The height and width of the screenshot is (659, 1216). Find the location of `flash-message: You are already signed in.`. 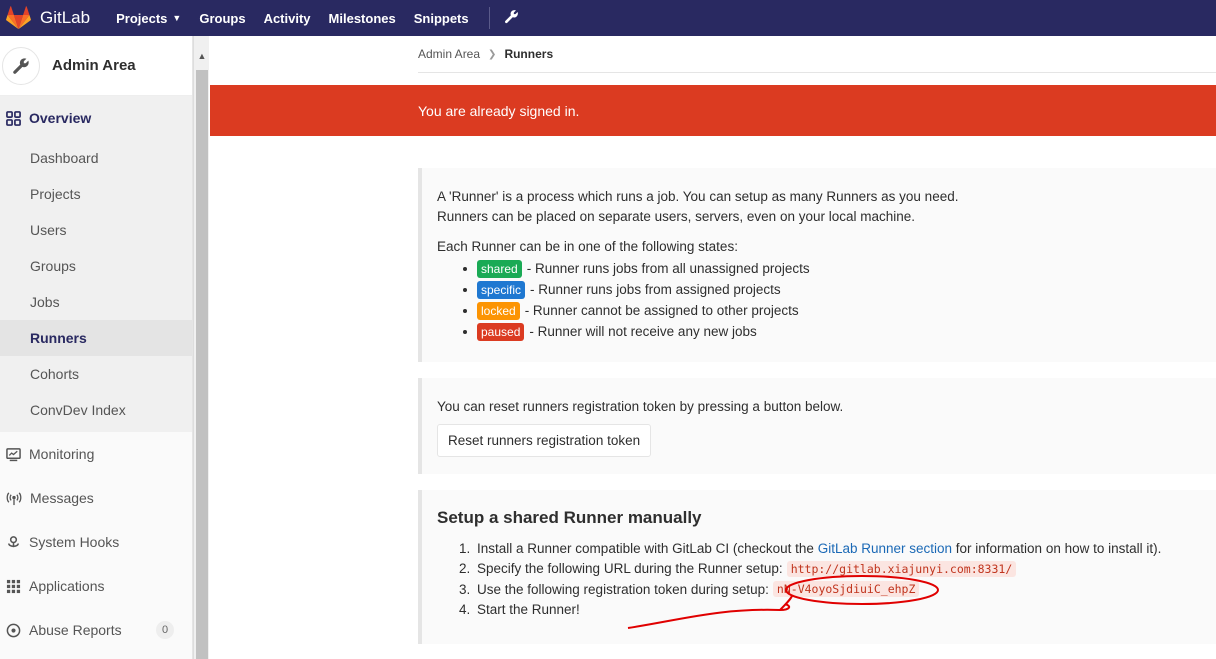

flash-message: You are already signed in. is located at coordinates (499, 110).